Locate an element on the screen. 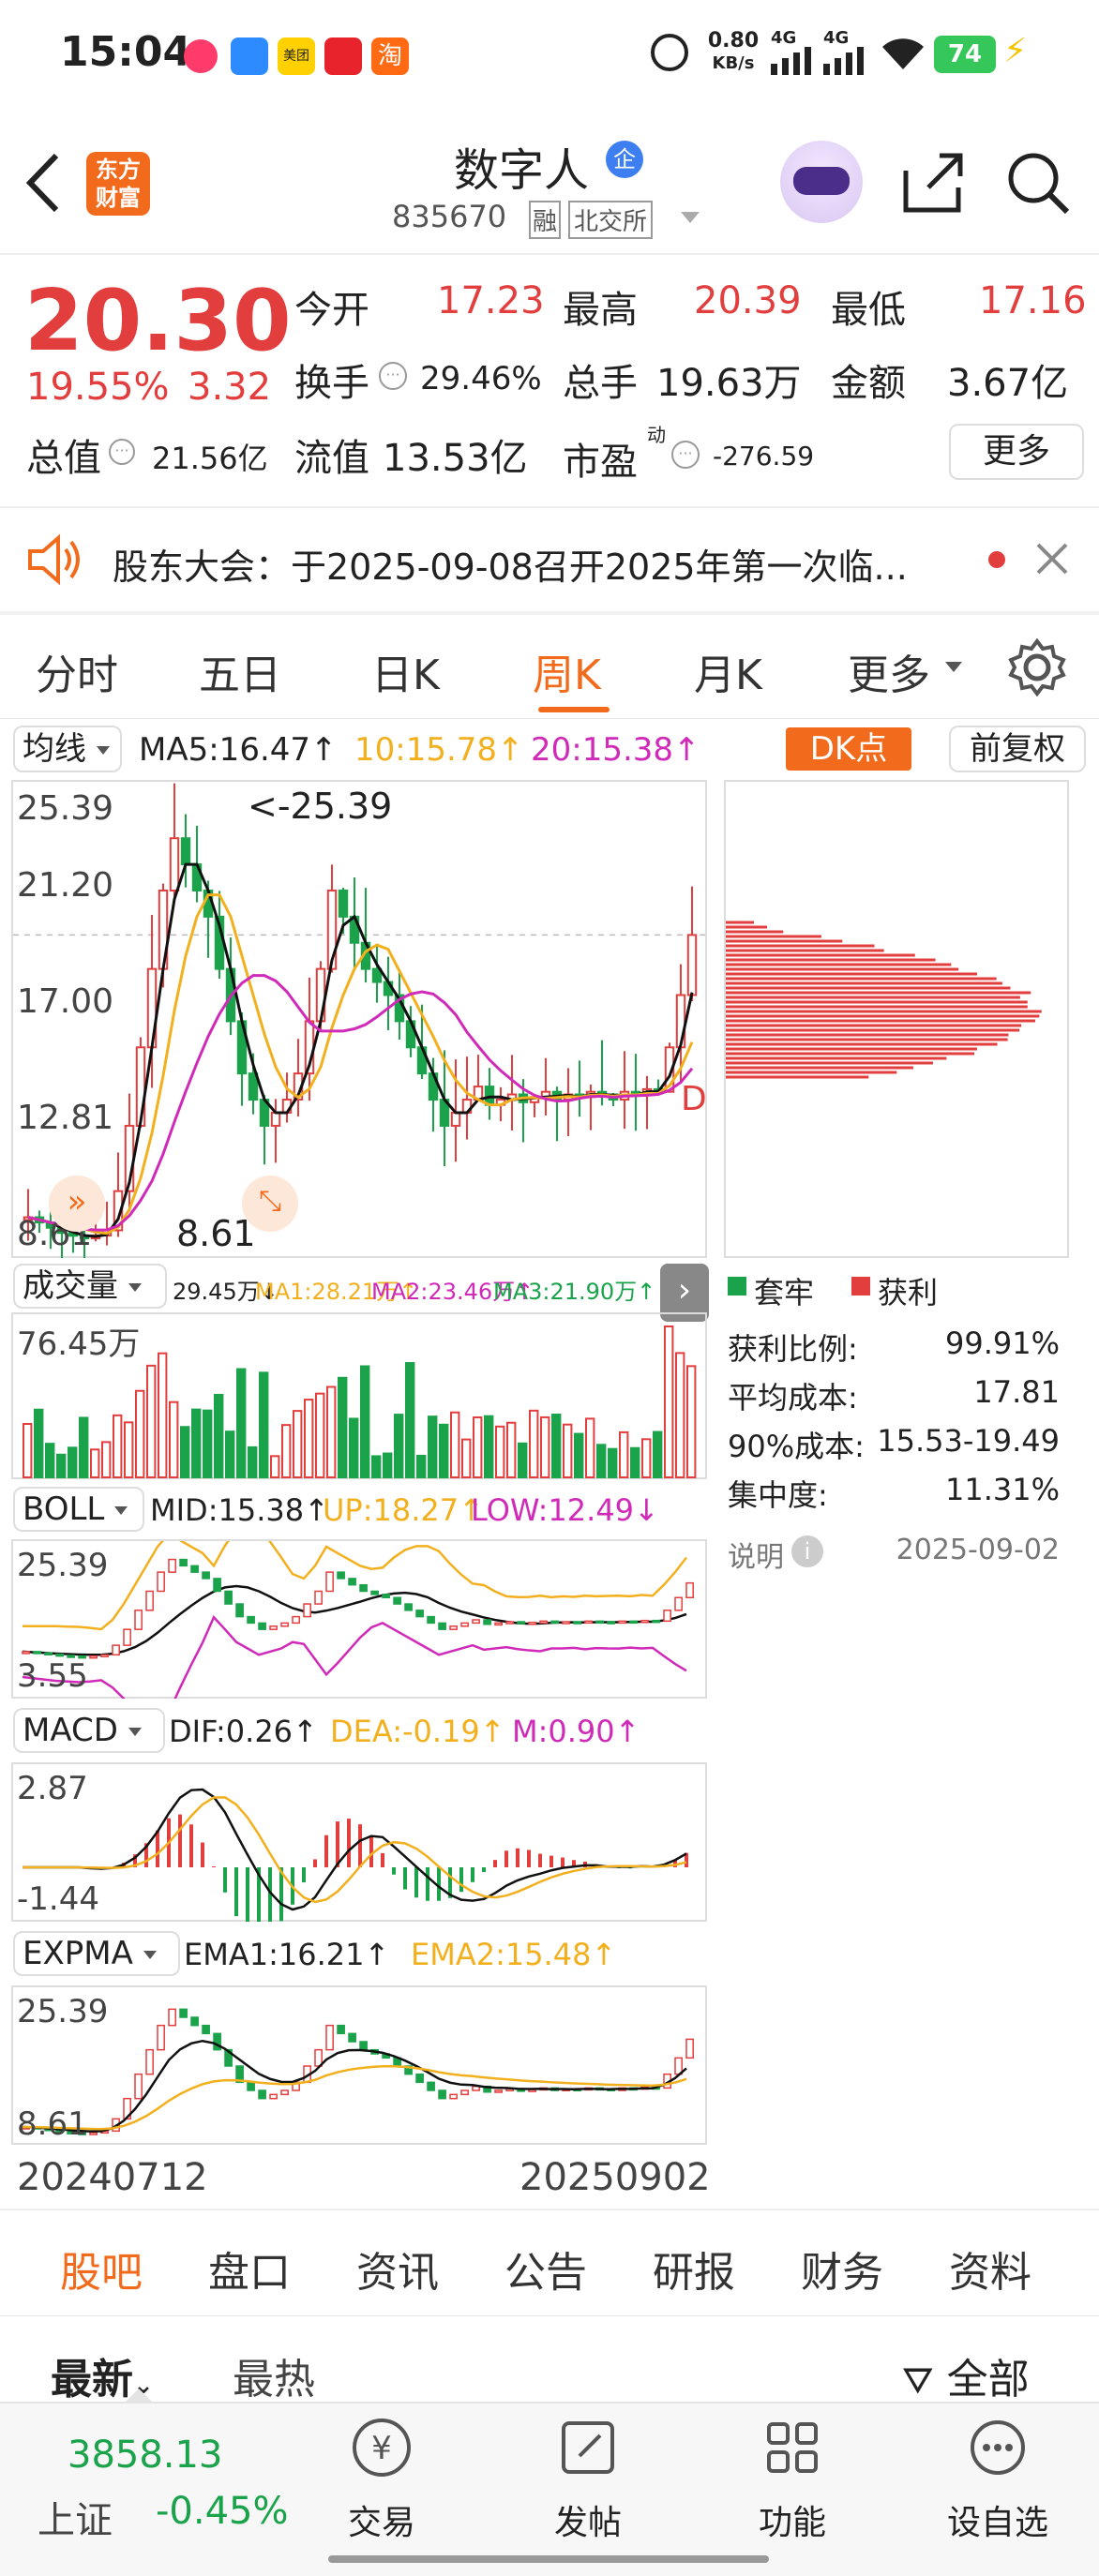 This screenshot has height=2576, width=1099. sort-bar: 最新⌄ 最热 ⛛ 全部 is located at coordinates (549, 2361).